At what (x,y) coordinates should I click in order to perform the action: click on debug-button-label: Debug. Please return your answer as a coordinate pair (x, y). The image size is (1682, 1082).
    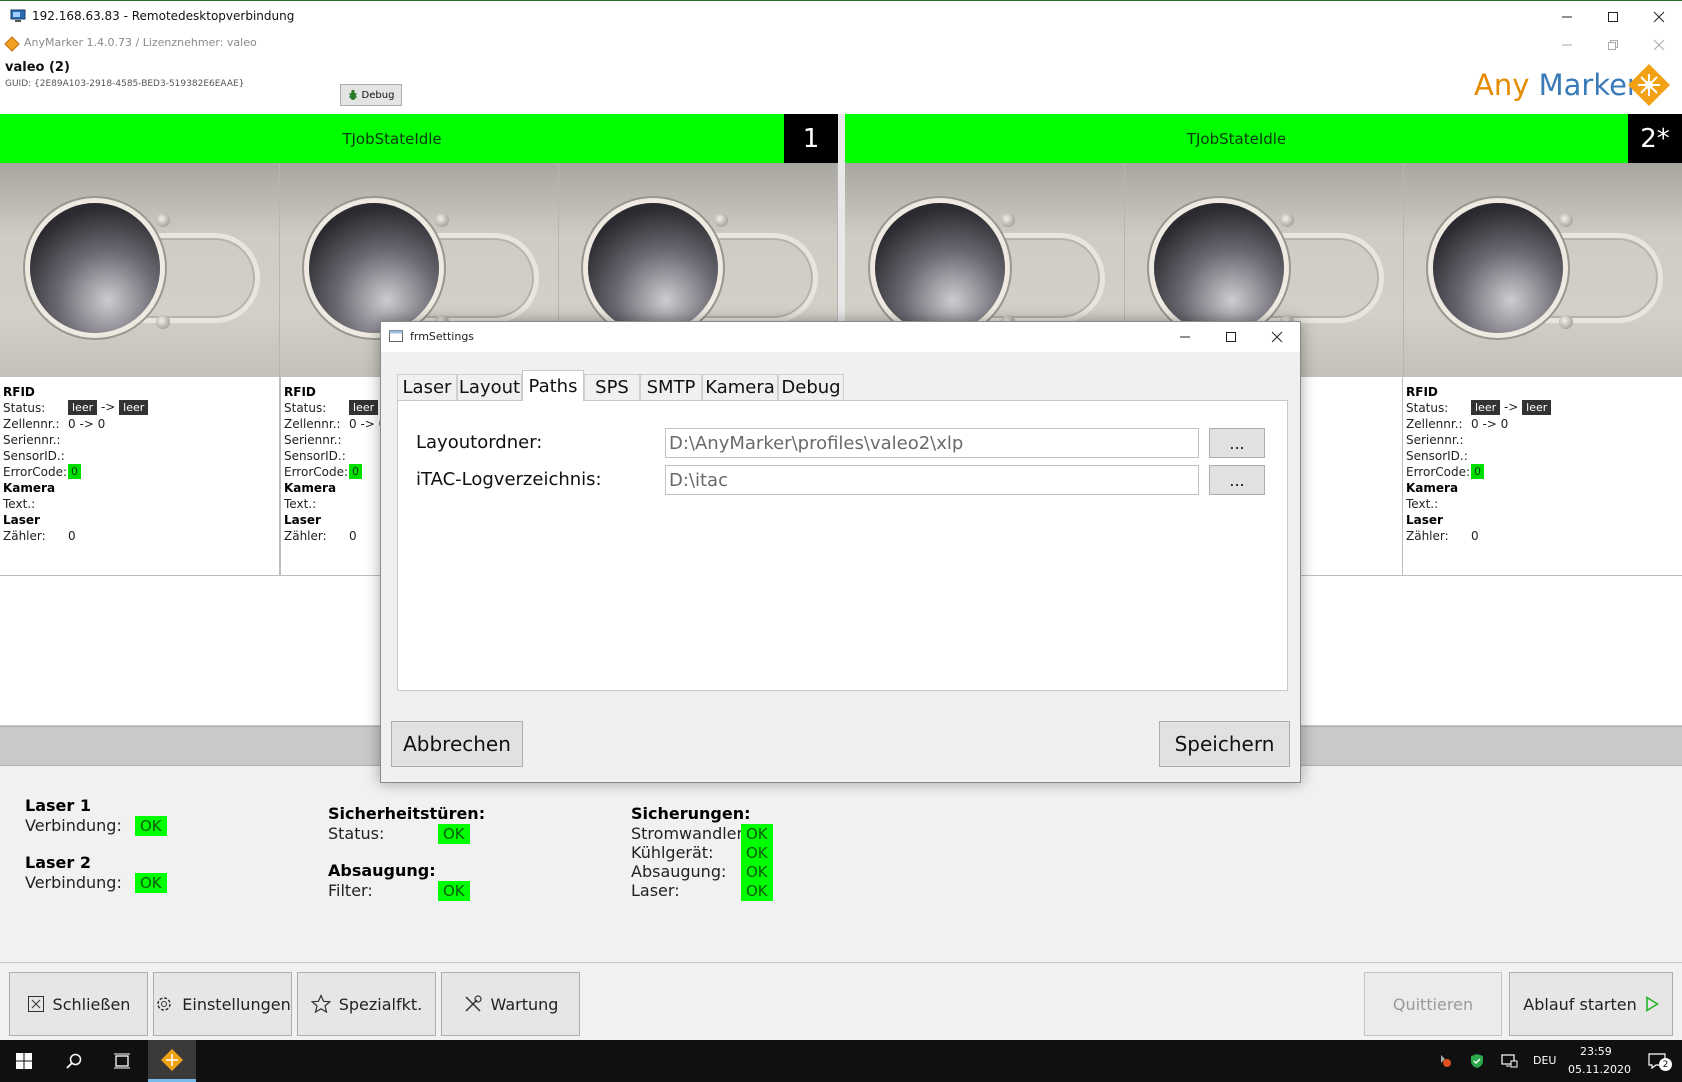
    Looking at the image, I should click on (378, 95).